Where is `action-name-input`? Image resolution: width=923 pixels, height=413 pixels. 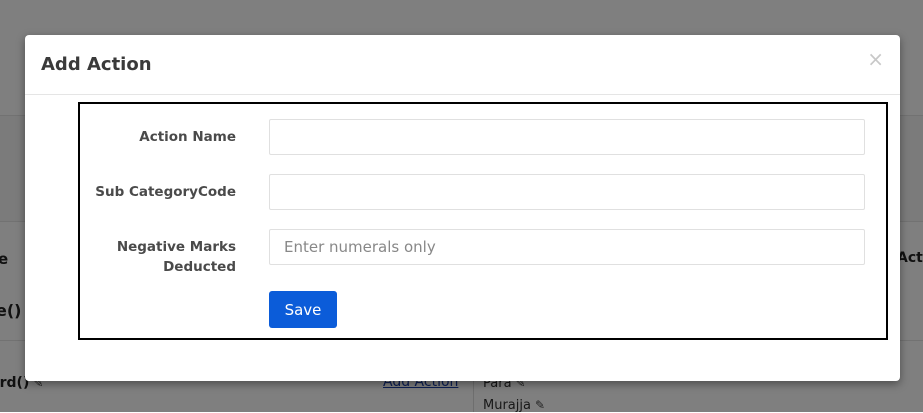
action-name-input is located at coordinates (567, 137).